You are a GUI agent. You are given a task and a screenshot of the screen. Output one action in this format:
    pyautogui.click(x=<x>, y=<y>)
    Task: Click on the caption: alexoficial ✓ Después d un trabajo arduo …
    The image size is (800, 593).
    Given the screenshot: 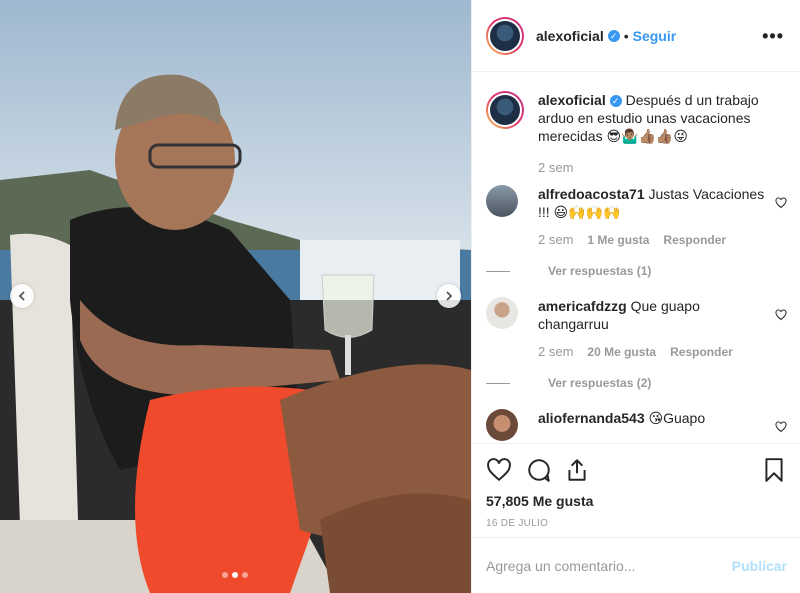 What is the action you would take?
    pyautogui.click(x=638, y=134)
    